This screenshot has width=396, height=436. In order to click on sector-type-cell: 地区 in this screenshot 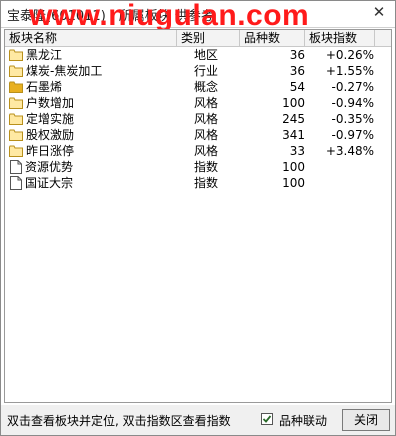, I will do `click(206, 55)`.